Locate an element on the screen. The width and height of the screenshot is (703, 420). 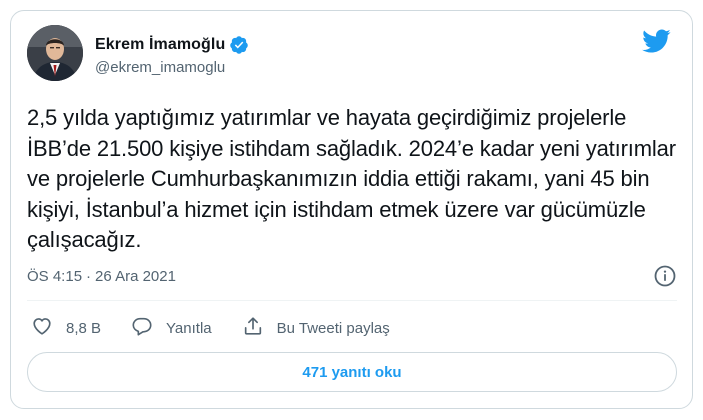
like-button: 8,8 B is located at coordinates (66, 328).